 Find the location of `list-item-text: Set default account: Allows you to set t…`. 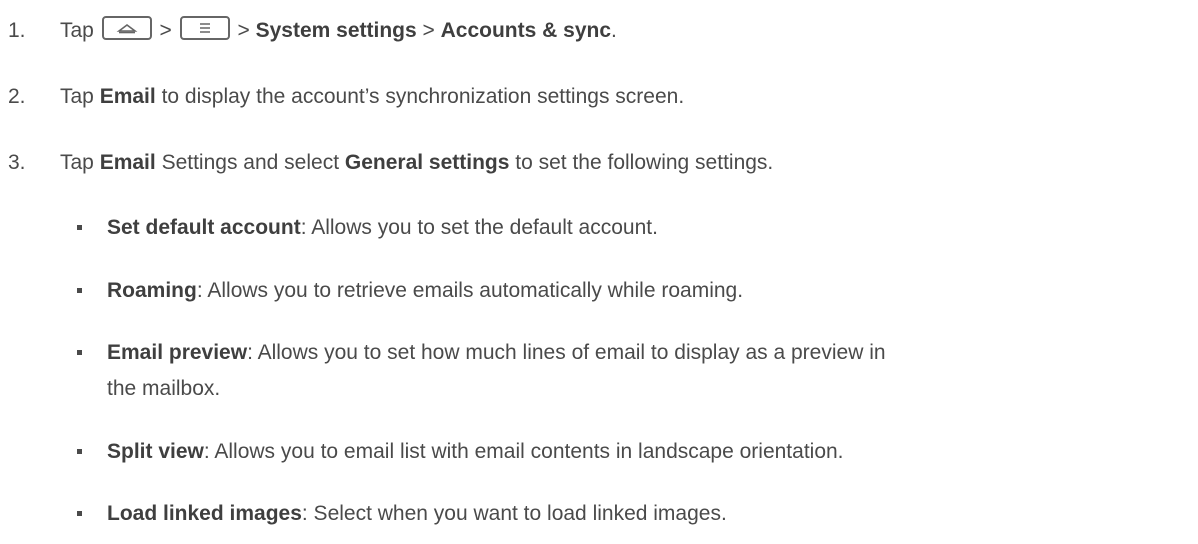

list-item-text: Set default account: Allows you to set t… is located at coordinates (382, 227).